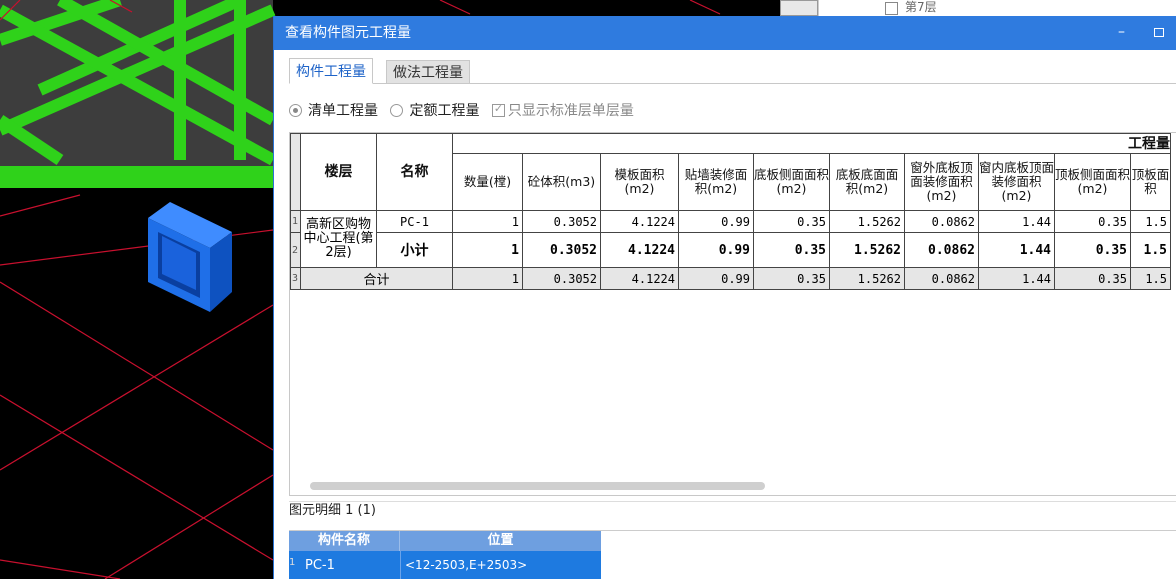 The height and width of the screenshot is (579, 1176). Describe the element at coordinates (732, 501) in the screenshot. I see `section-divider` at that location.